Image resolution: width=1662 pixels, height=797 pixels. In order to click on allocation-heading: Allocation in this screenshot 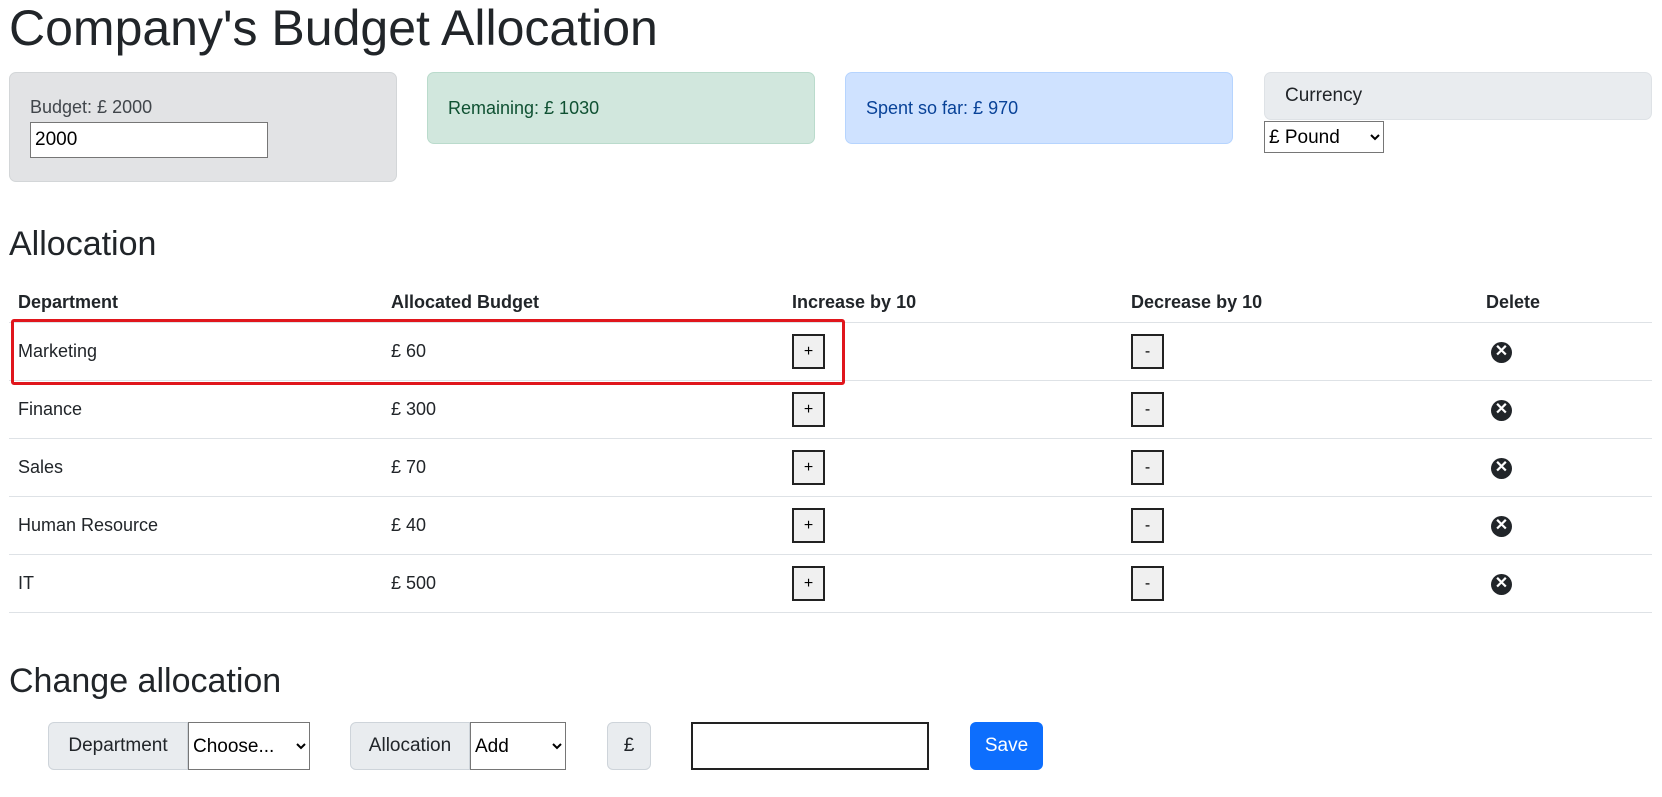, I will do `click(83, 244)`.